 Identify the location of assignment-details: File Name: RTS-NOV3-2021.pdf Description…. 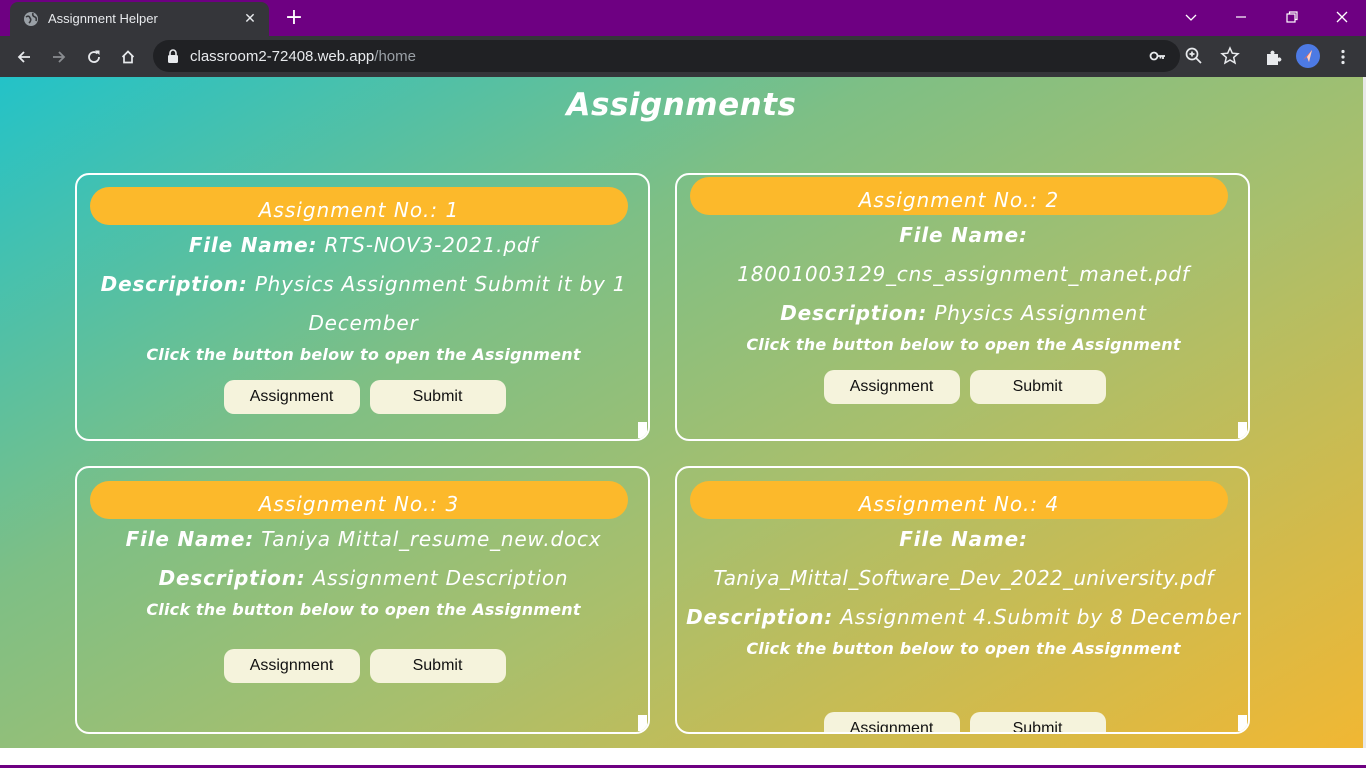
(363, 296).